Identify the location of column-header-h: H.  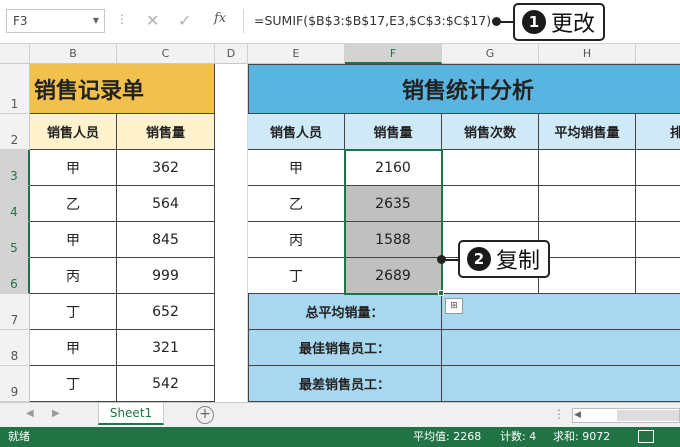
(587, 54).